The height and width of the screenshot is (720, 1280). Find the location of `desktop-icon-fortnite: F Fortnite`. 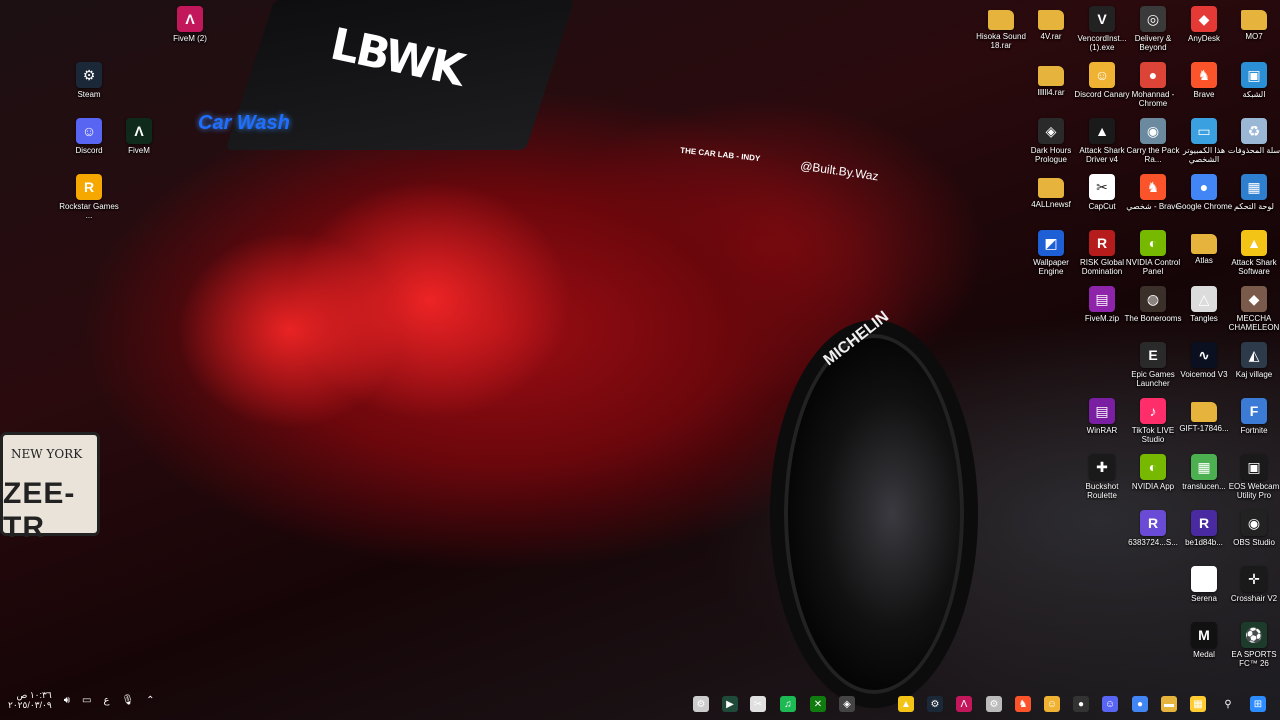

desktop-icon-fortnite: F Fortnite is located at coordinates (1253, 416).